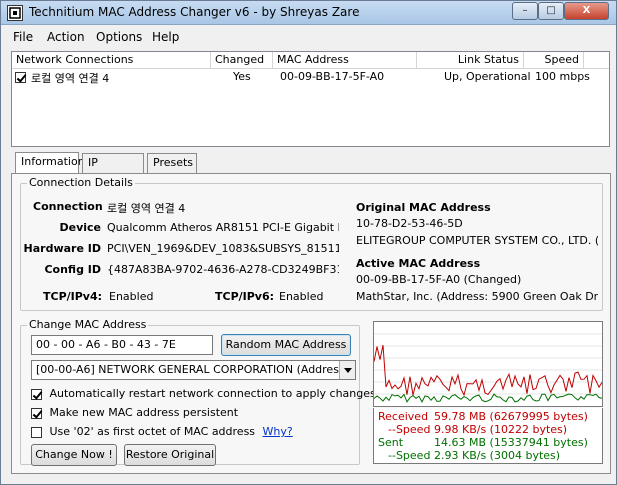  I want to click on change-now-button: Change Now !, so click(74, 455).